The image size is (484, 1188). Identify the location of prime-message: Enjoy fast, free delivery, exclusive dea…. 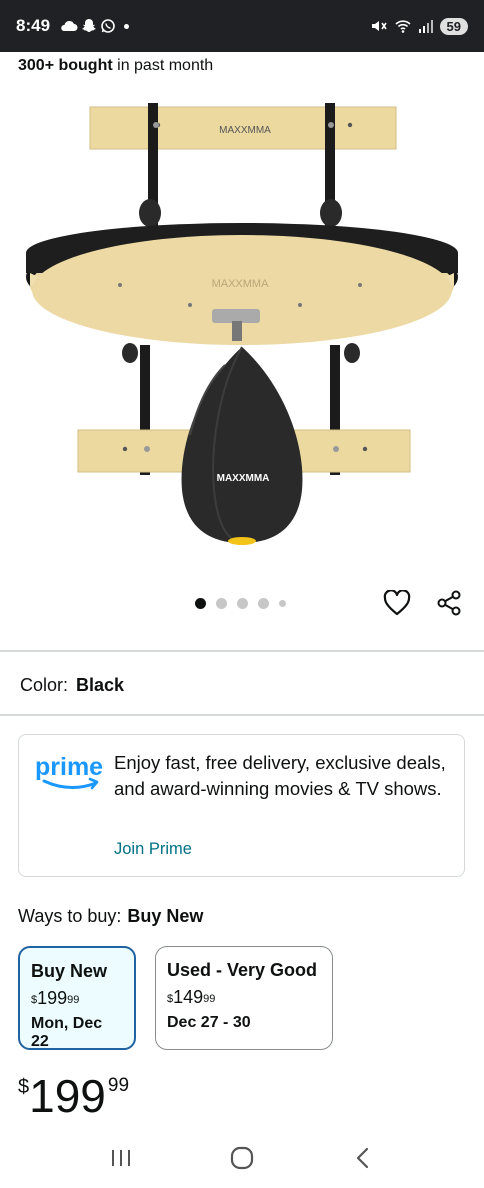
(280, 775).